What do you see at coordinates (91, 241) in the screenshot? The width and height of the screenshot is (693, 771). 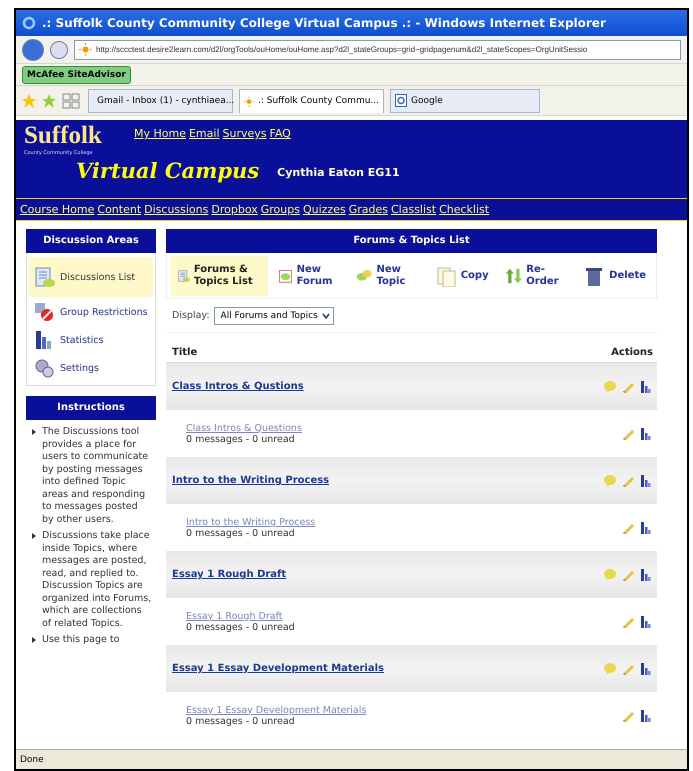 I see `panel-header: Discussion Areas` at bounding box center [91, 241].